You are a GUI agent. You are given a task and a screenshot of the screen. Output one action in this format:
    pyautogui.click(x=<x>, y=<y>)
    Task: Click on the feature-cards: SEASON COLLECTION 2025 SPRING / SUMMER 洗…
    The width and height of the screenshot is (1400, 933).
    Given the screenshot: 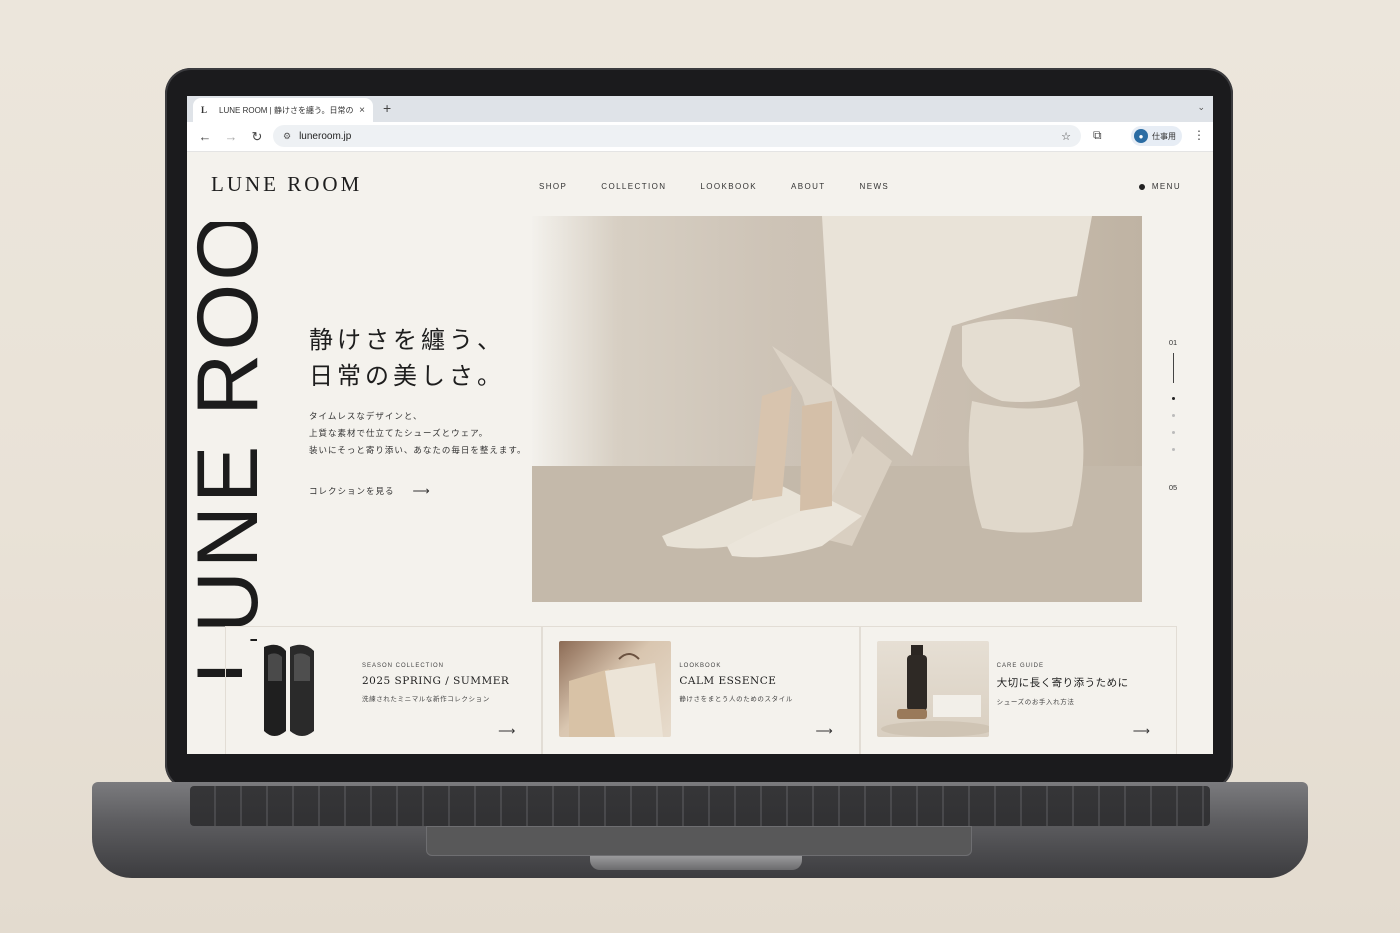 What is the action you would take?
    pyautogui.click(x=701, y=690)
    